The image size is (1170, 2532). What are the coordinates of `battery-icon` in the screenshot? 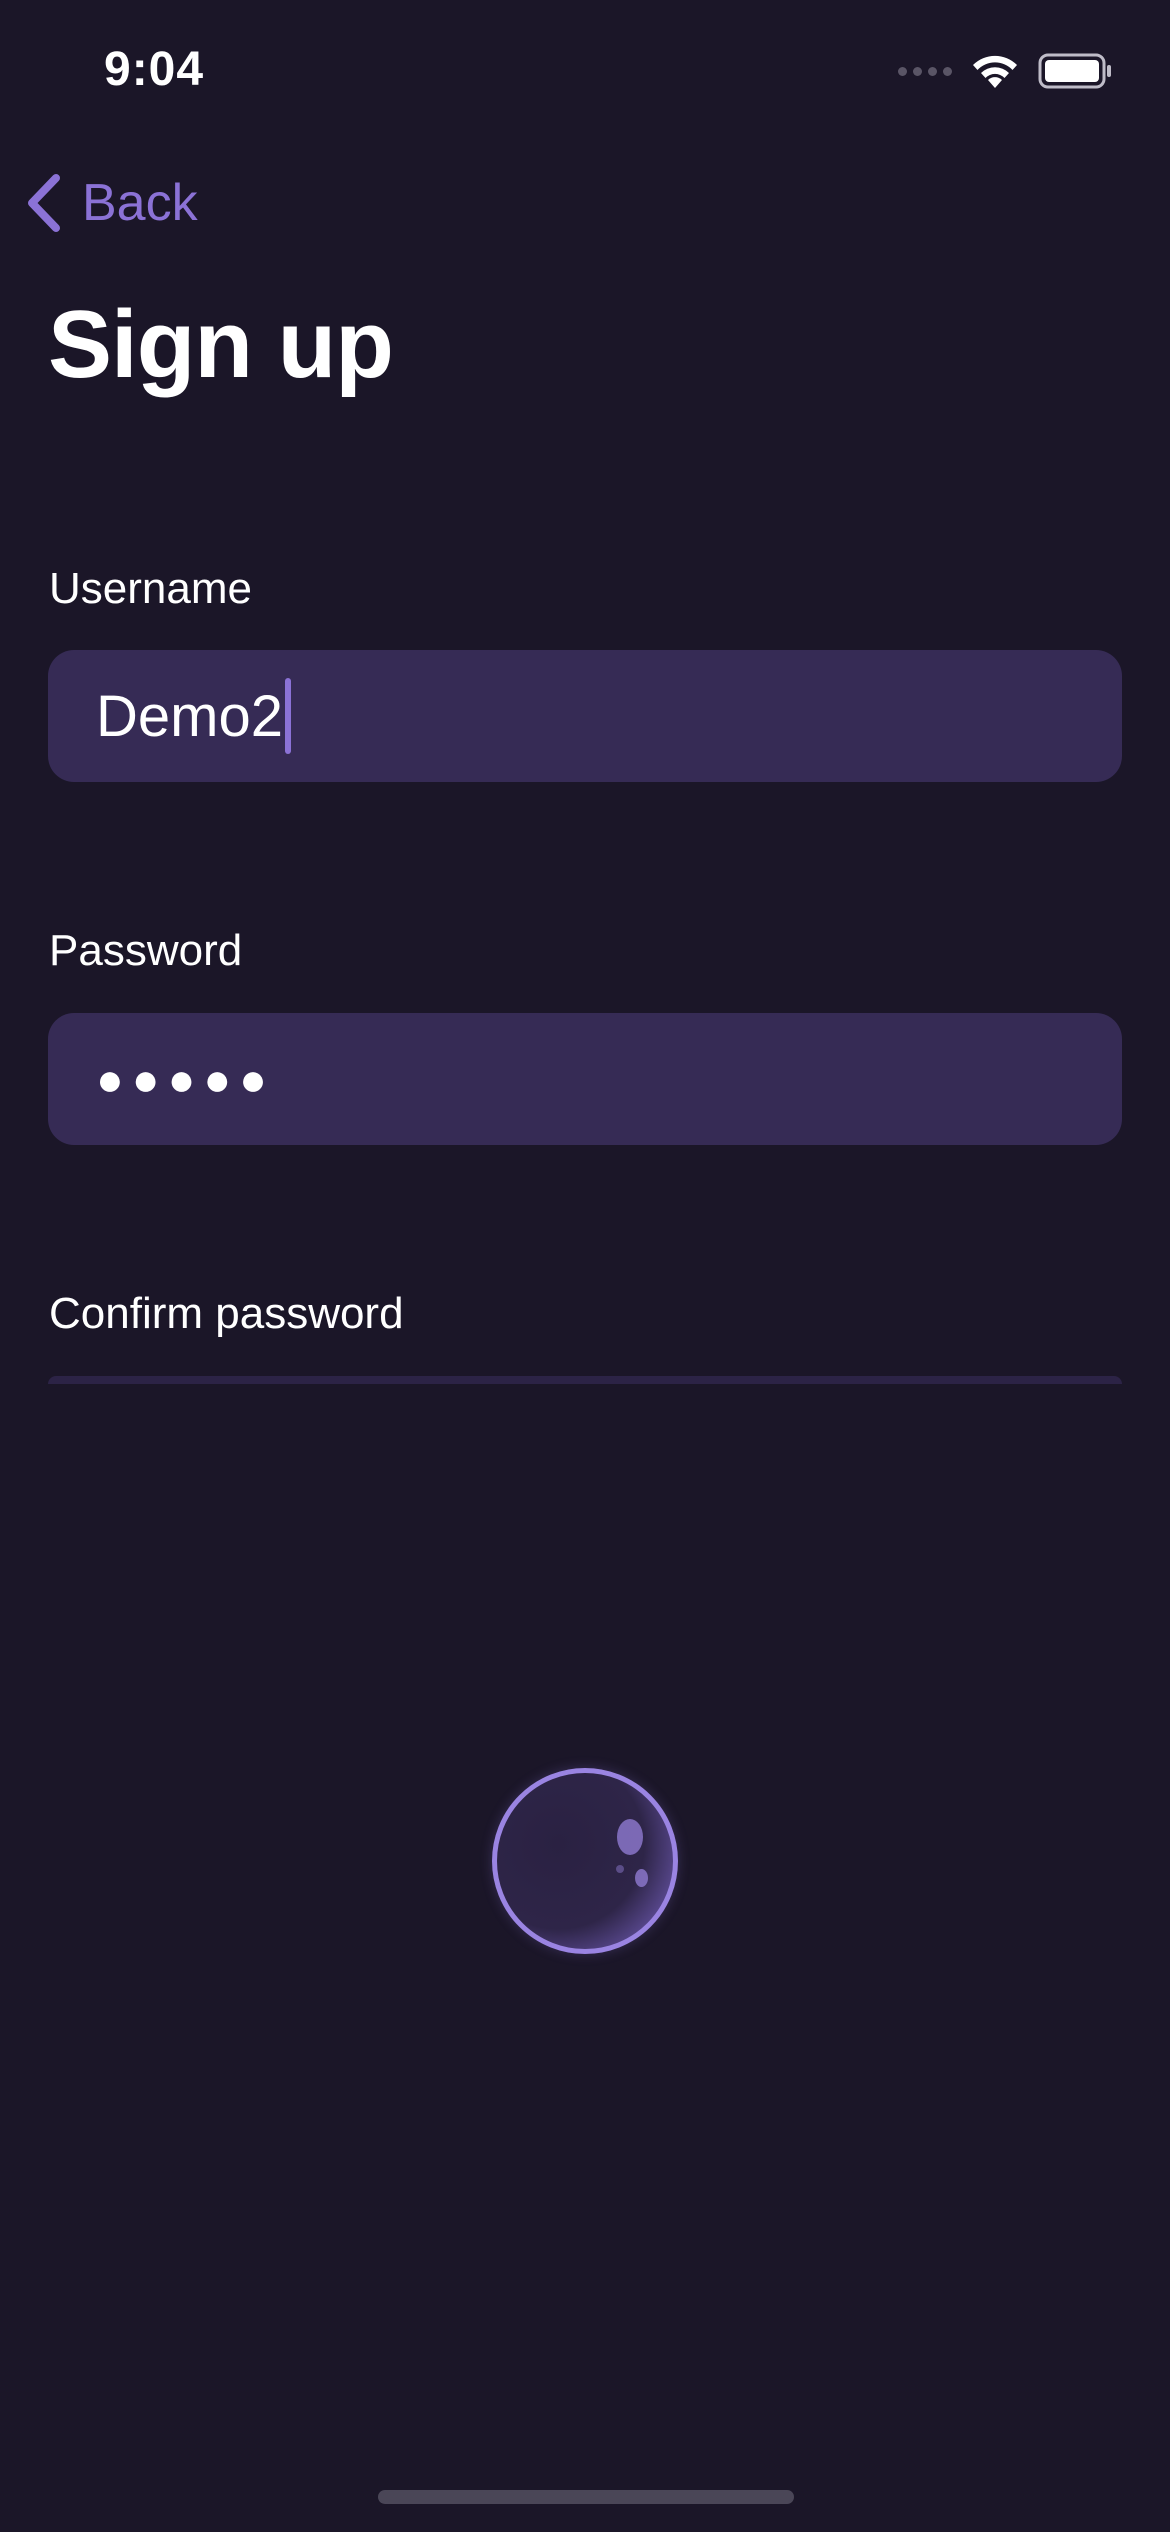 It's located at (1074, 71).